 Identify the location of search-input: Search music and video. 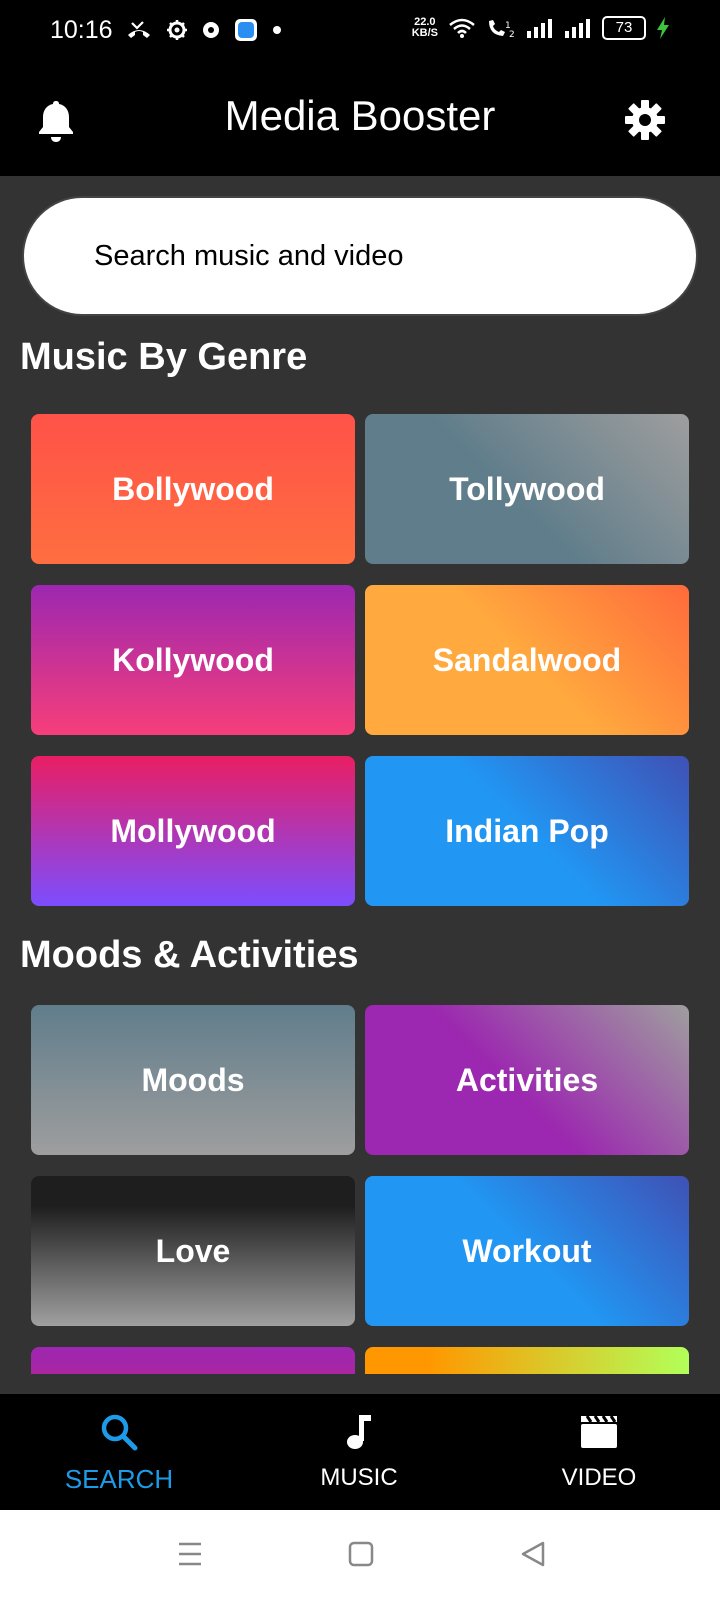
(360, 256).